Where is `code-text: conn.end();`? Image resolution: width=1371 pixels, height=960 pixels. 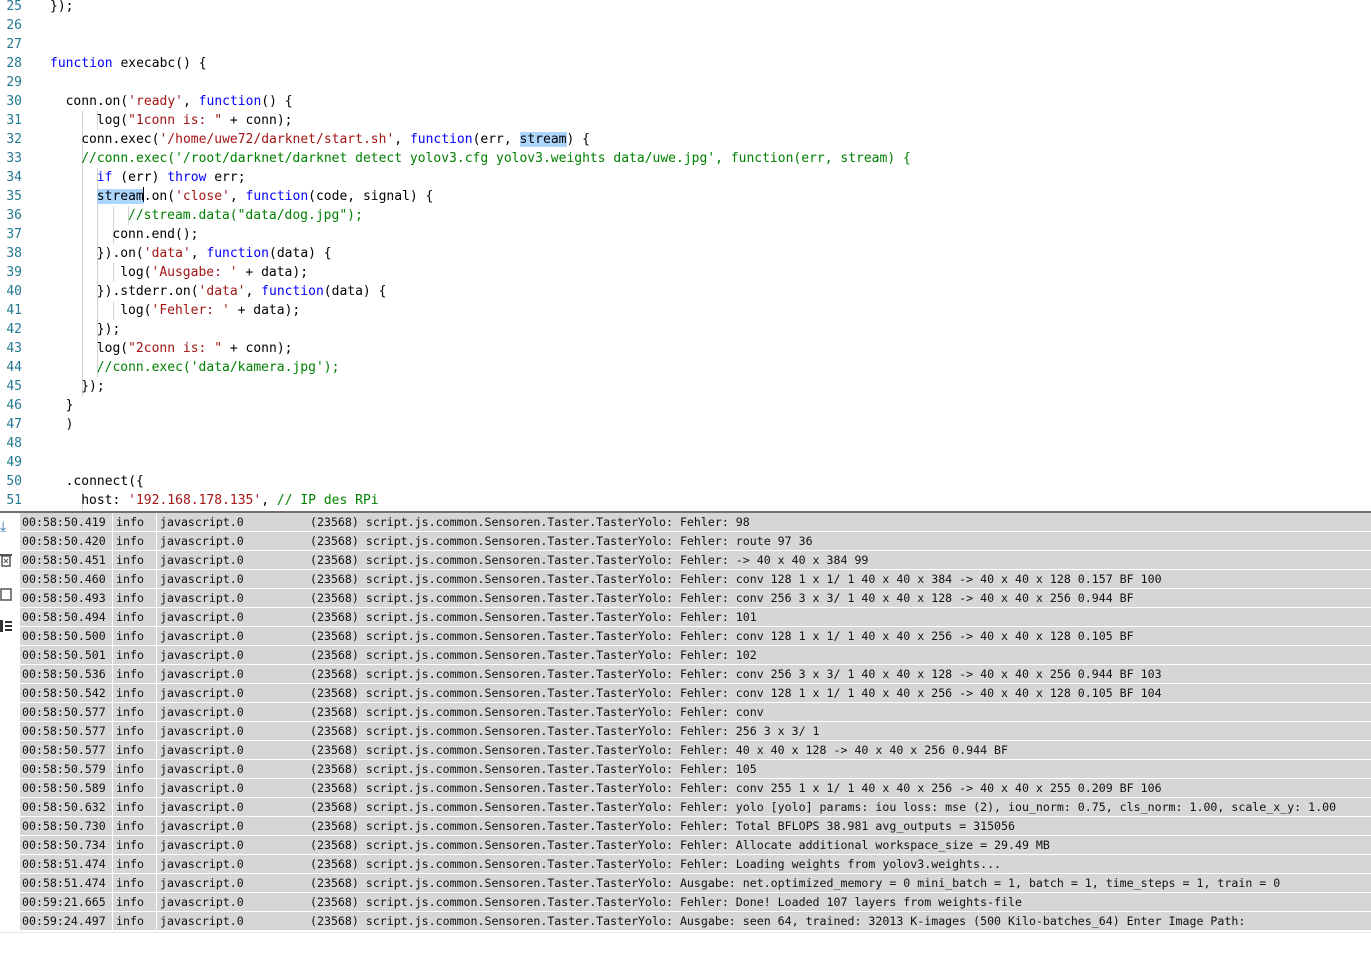 code-text: conn.end(); is located at coordinates (155, 234).